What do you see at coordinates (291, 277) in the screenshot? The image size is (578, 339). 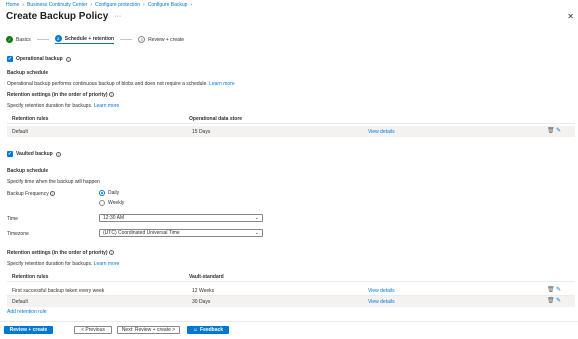 I see `vaulted-table-header: Retention rules Vault-standard` at bounding box center [291, 277].